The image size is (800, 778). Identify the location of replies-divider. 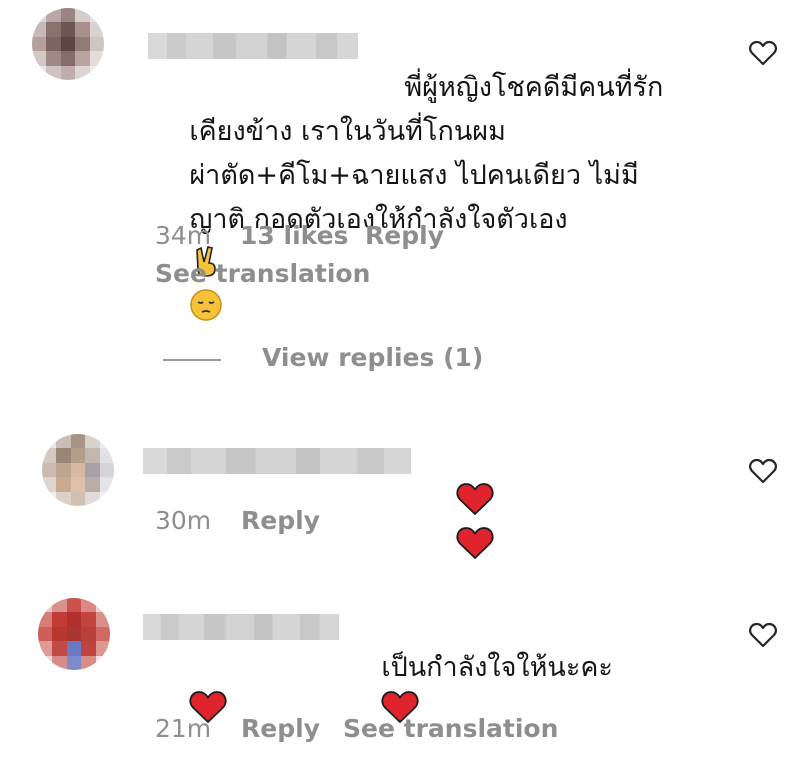
(192, 360).